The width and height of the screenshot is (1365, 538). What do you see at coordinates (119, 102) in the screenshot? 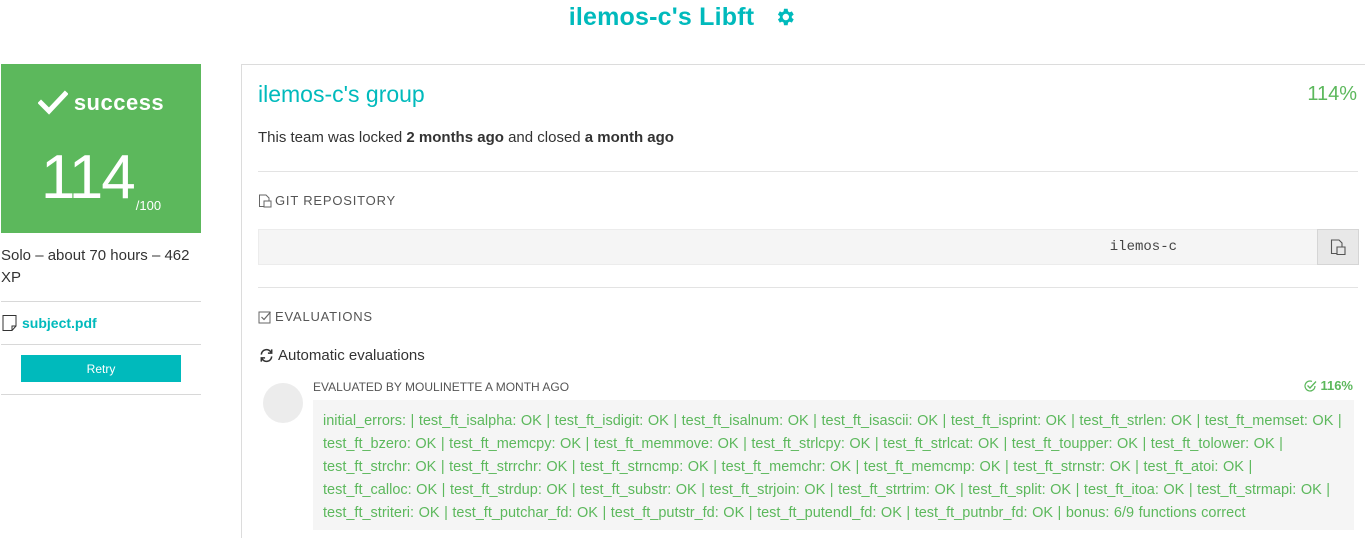
I see `status-label: success` at bounding box center [119, 102].